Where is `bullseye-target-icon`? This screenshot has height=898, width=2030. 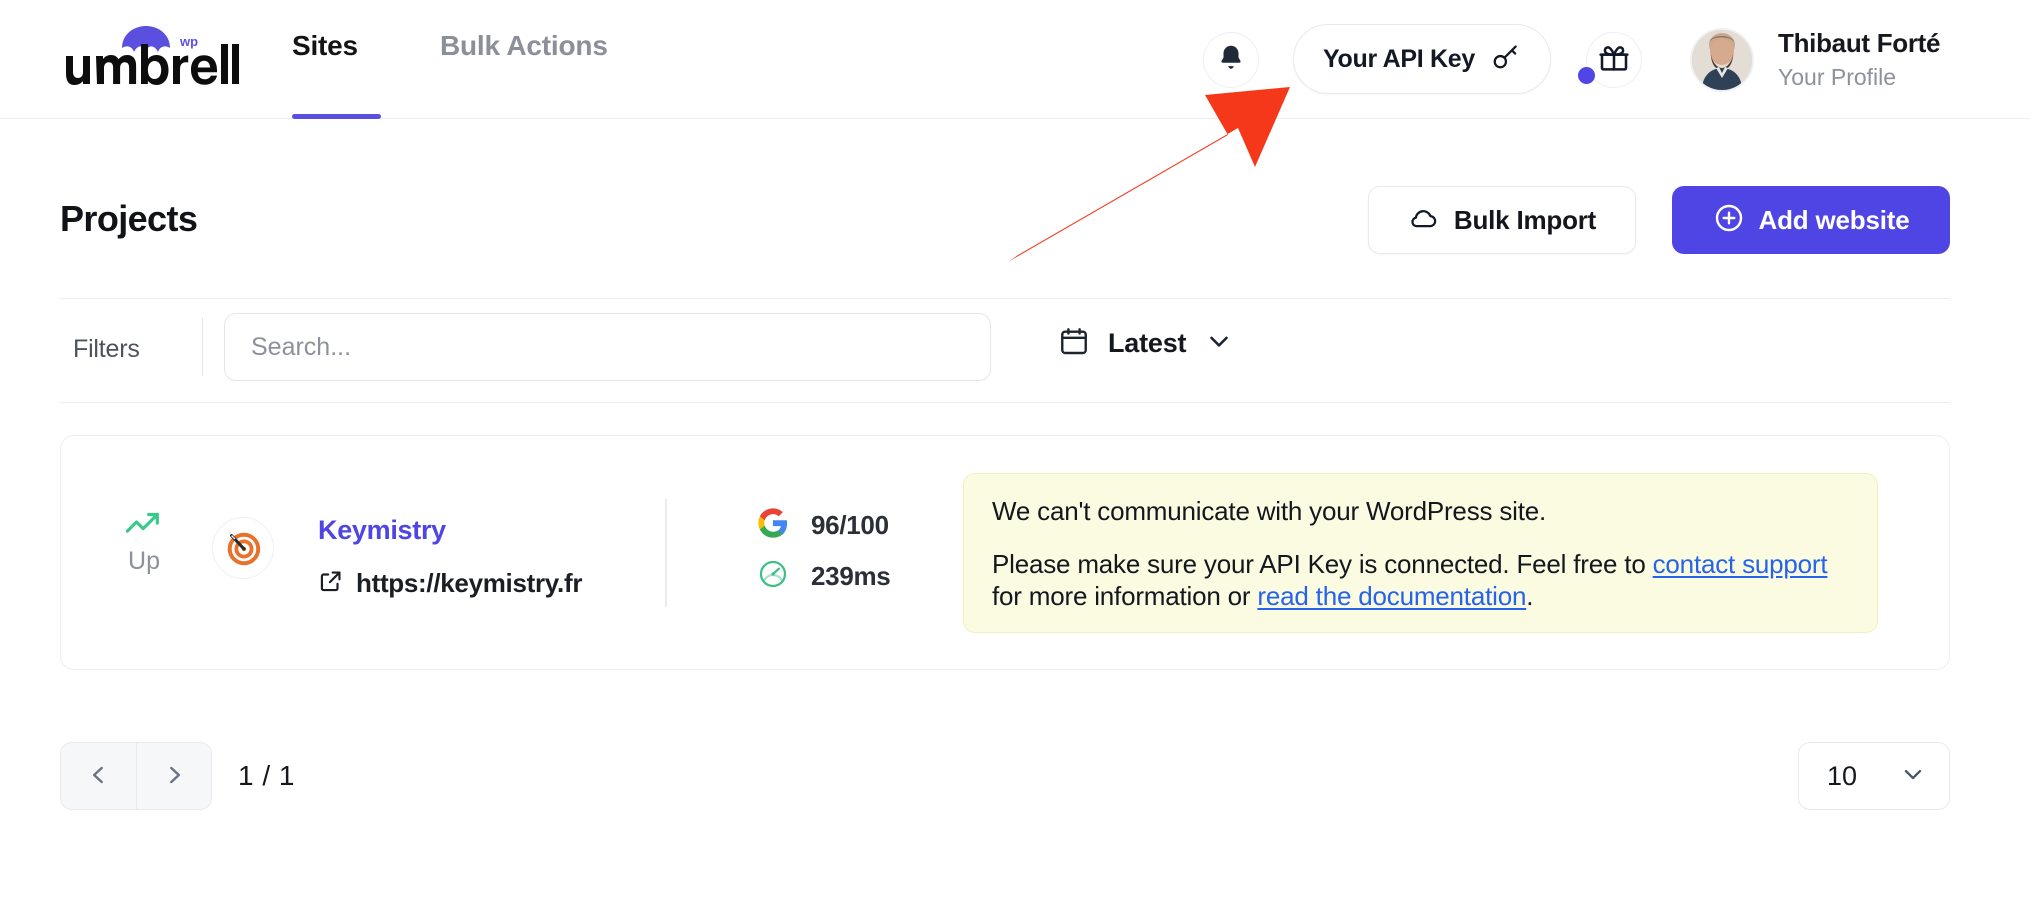 bullseye-target-icon is located at coordinates (243, 548).